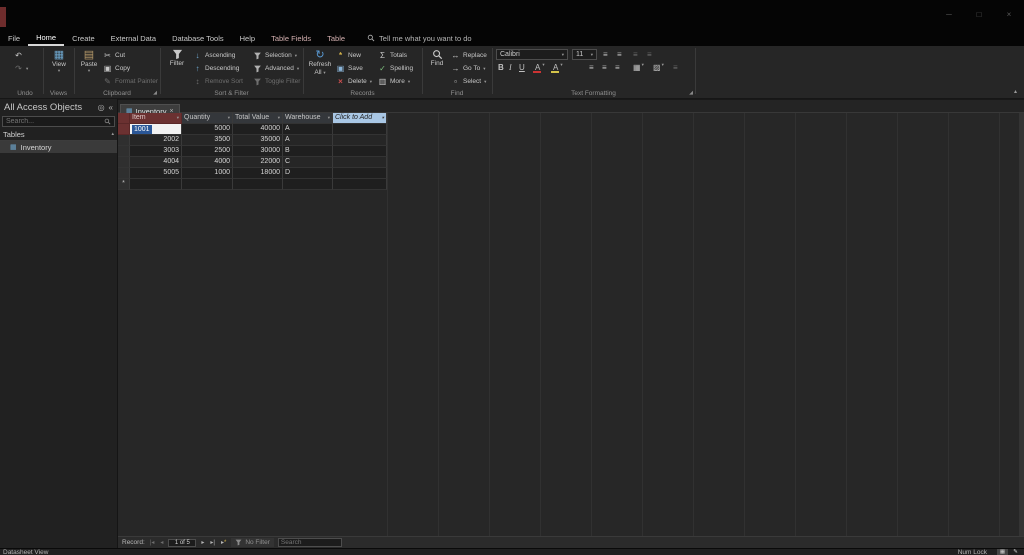 This screenshot has width=1024, height=555. What do you see at coordinates (156, 151) in the screenshot?
I see `cell-item: 3003` at bounding box center [156, 151].